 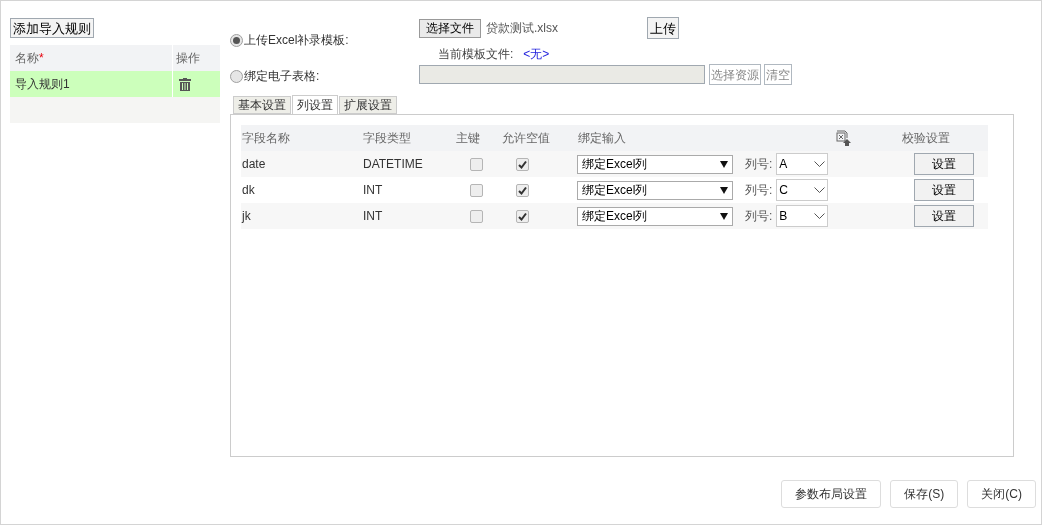 What do you see at coordinates (522, 28) in the screenshot?
I see `file-name: 贷款测试.xlsx` at bounding box center [522, 28].